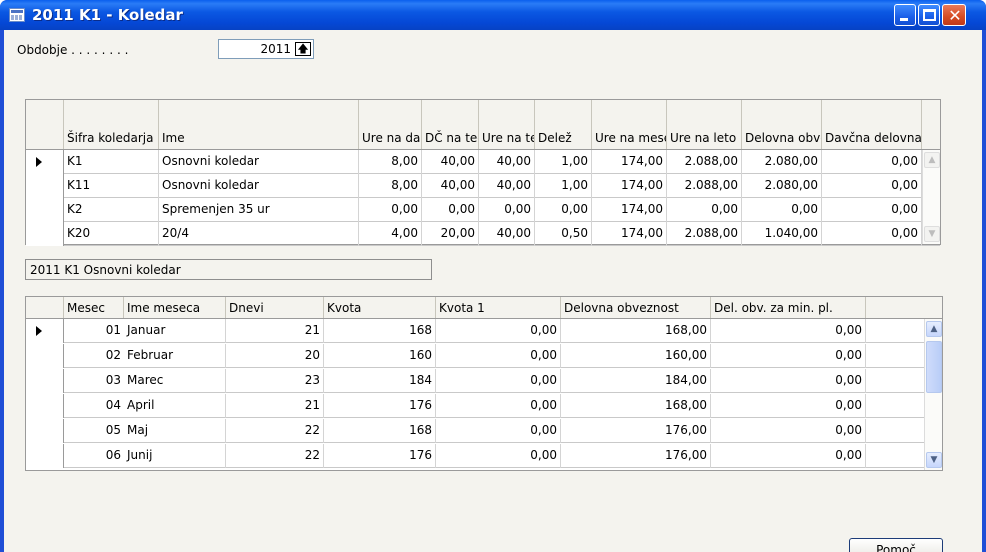 The width and height of the screenshot is (986, 552). Describe the element at coordinates (507, 124) in the screenshot. I see `column-header: Ure na teden` at that location.